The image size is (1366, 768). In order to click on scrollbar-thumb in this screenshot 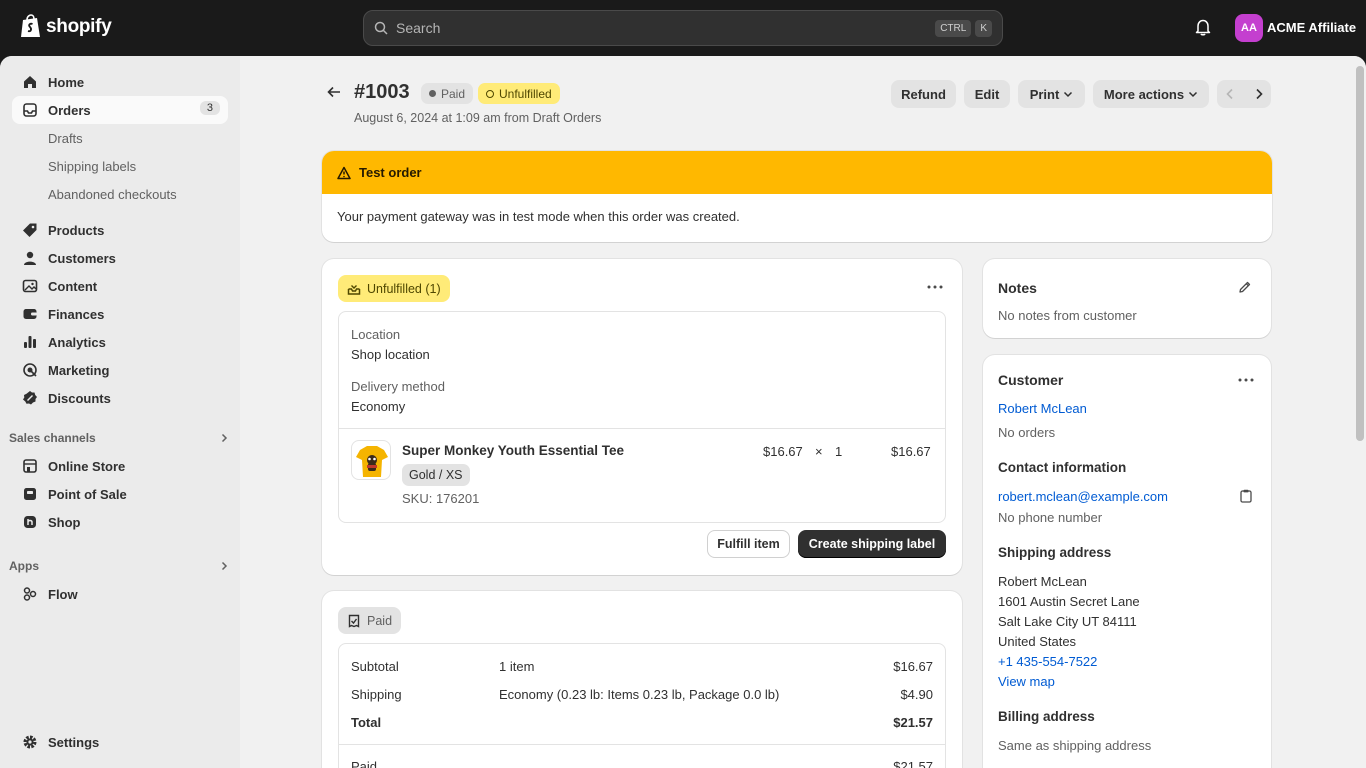, I will do `click(1360, 253)`.